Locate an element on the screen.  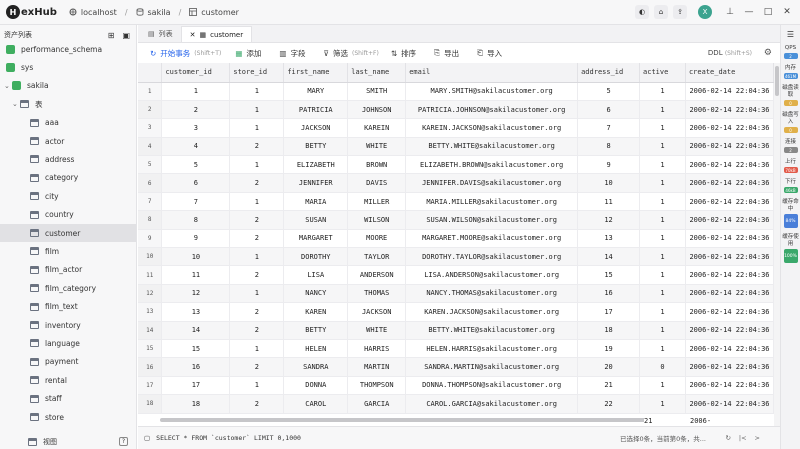
tree-item-staff: staff is located at coordinates (68, 399).